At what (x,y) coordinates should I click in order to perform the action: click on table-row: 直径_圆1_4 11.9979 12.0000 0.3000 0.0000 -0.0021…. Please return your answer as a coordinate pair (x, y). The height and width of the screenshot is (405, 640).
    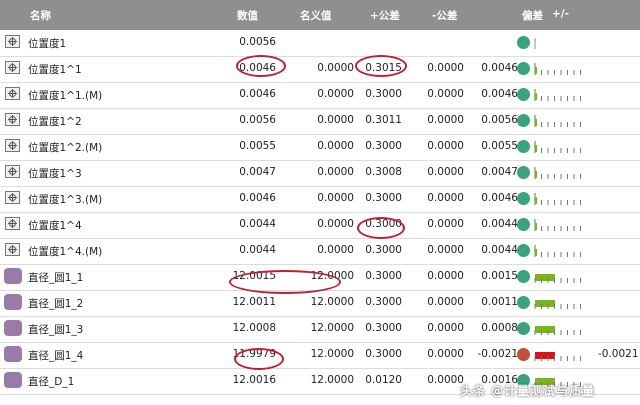
    Looking at the image, I should click on (320, 355).